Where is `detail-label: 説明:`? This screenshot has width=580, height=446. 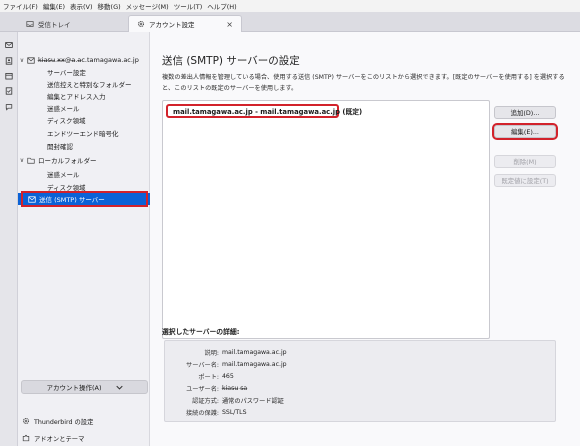
detail-label: 説明: is located at coordinates (211, 353).